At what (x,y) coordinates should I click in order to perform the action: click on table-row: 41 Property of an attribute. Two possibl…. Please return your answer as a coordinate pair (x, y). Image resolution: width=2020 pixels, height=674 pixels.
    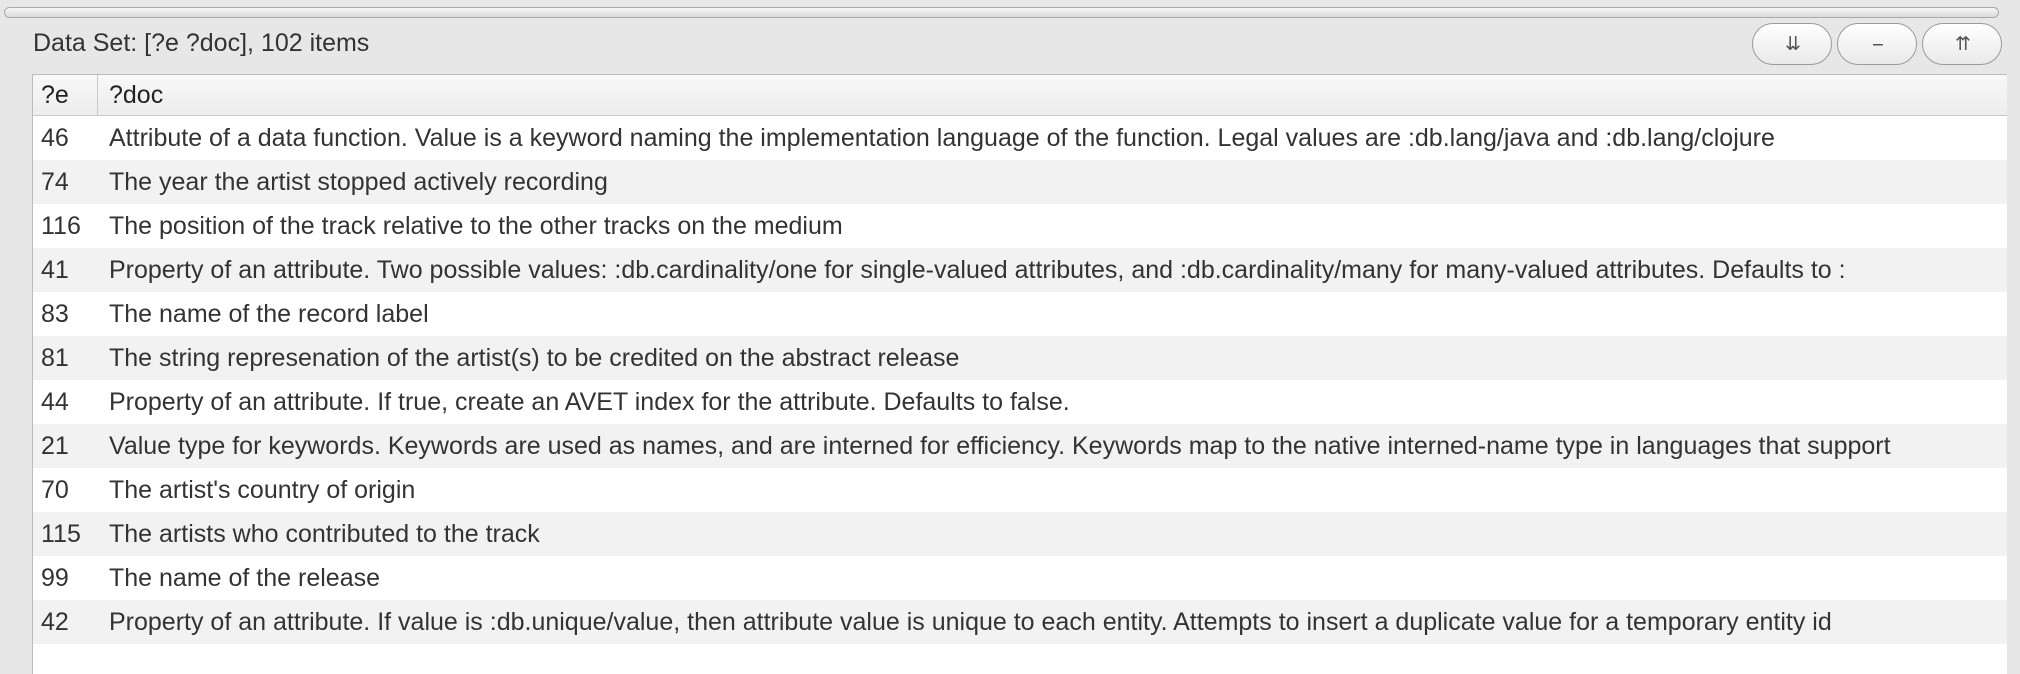
    Looking at the image, I should click on (1020, 270).